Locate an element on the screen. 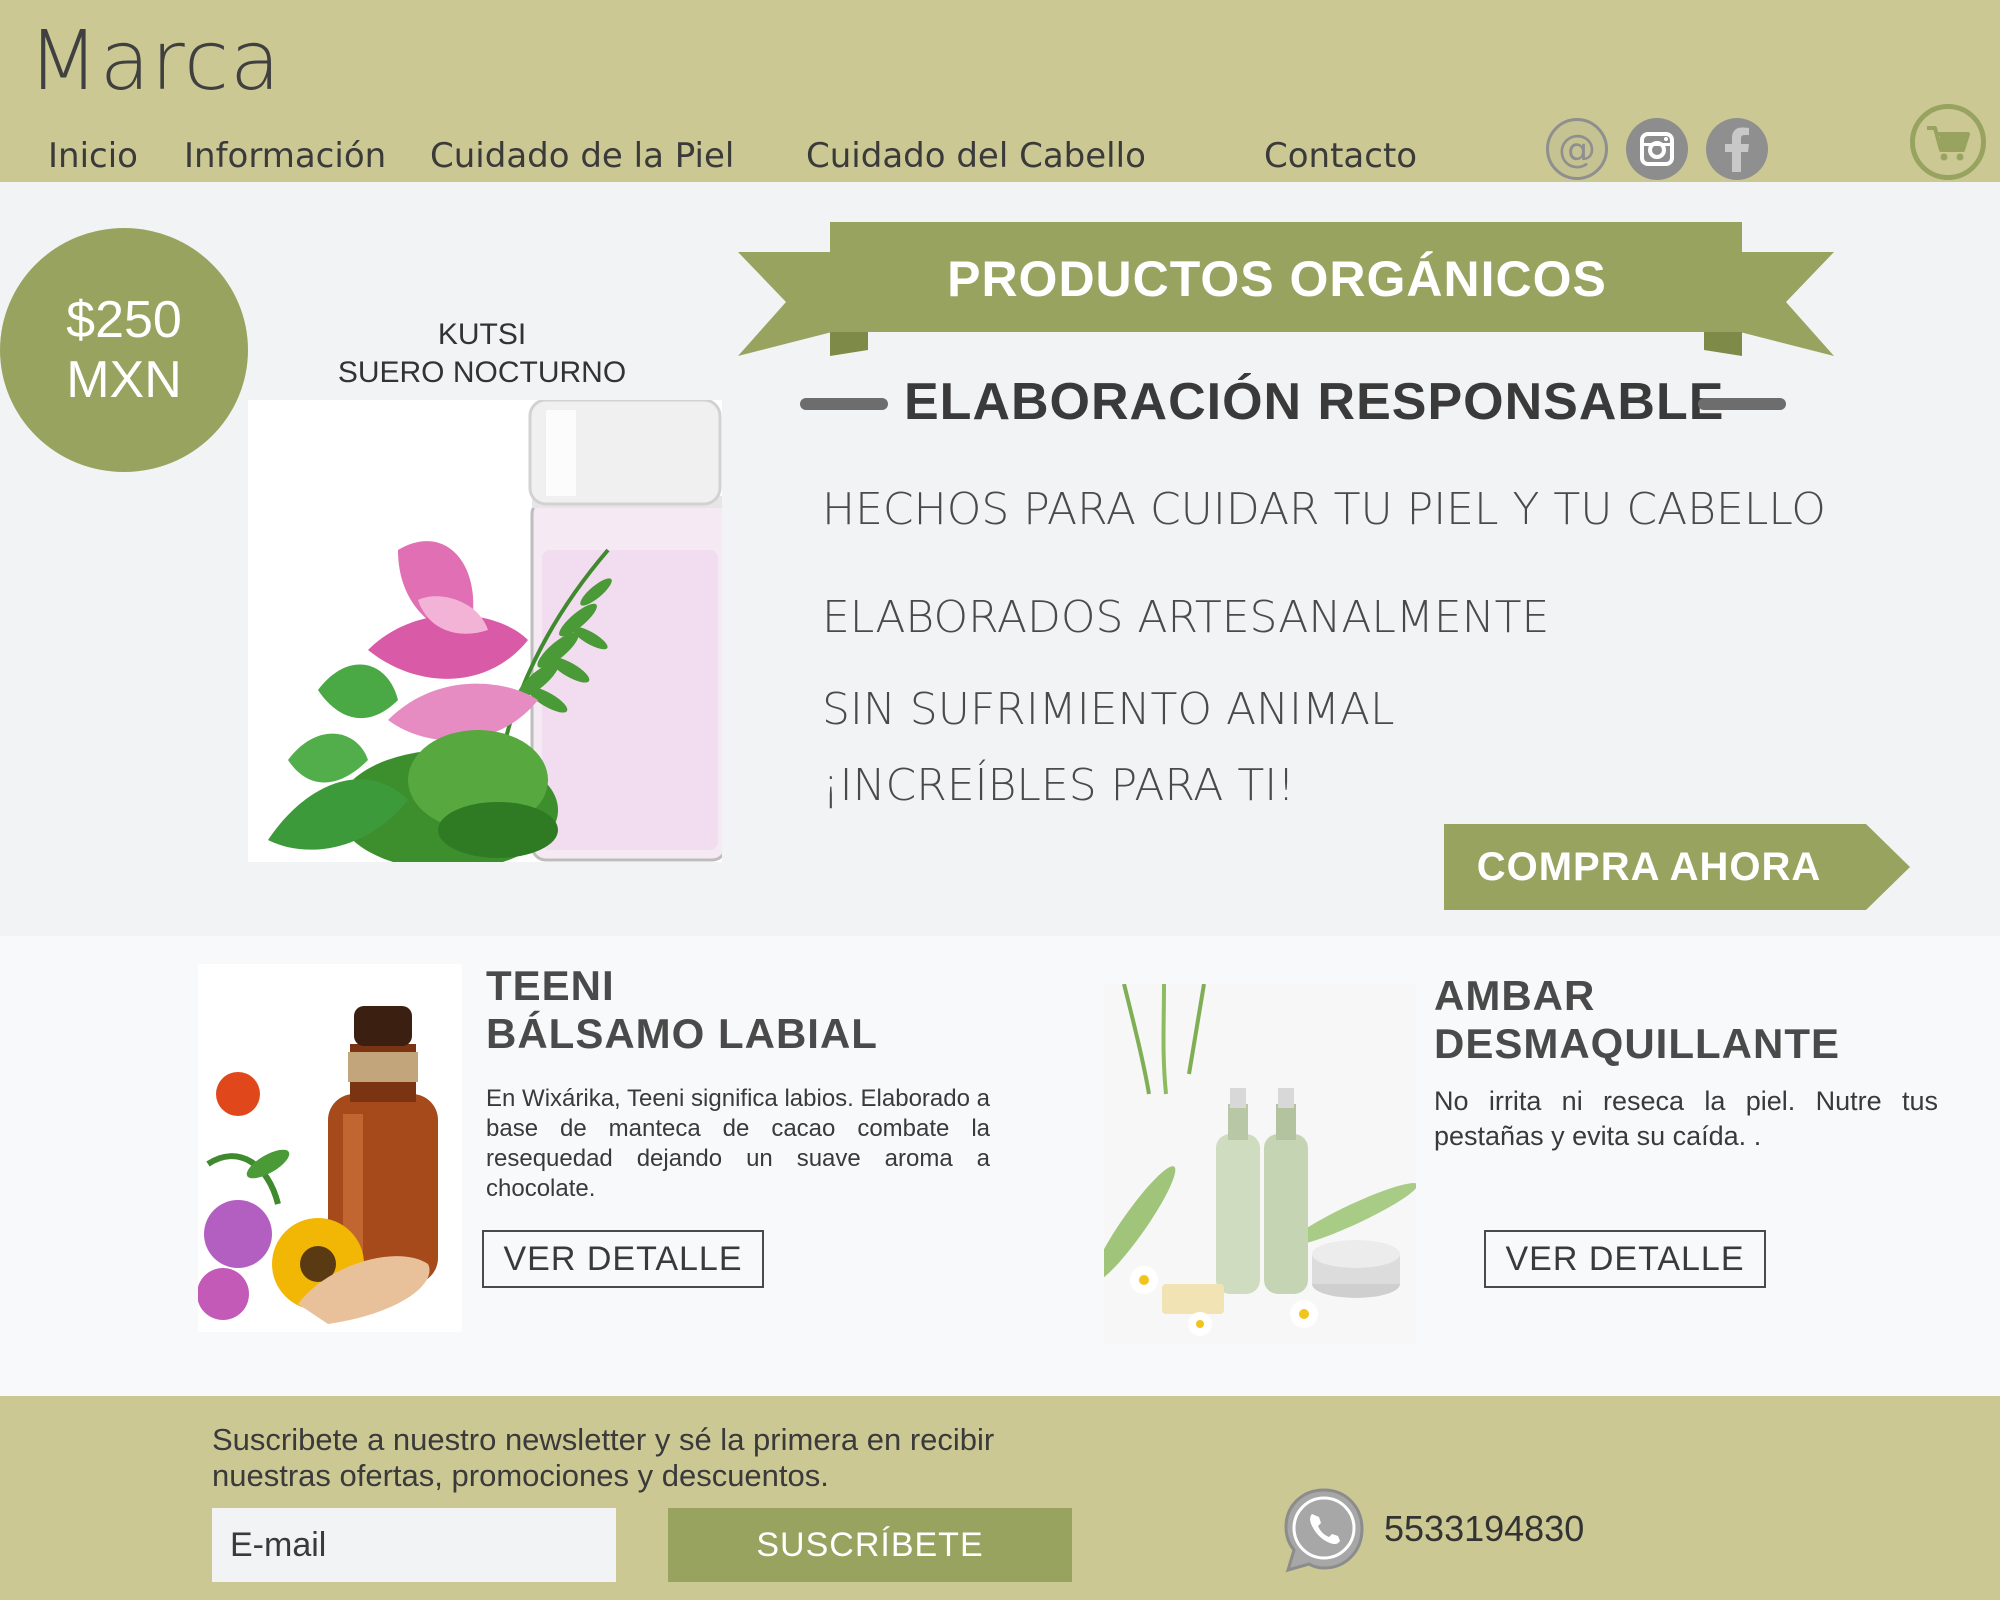  featured-product-type: SUERO NOCTURNO is located at coordinates (482, 372).